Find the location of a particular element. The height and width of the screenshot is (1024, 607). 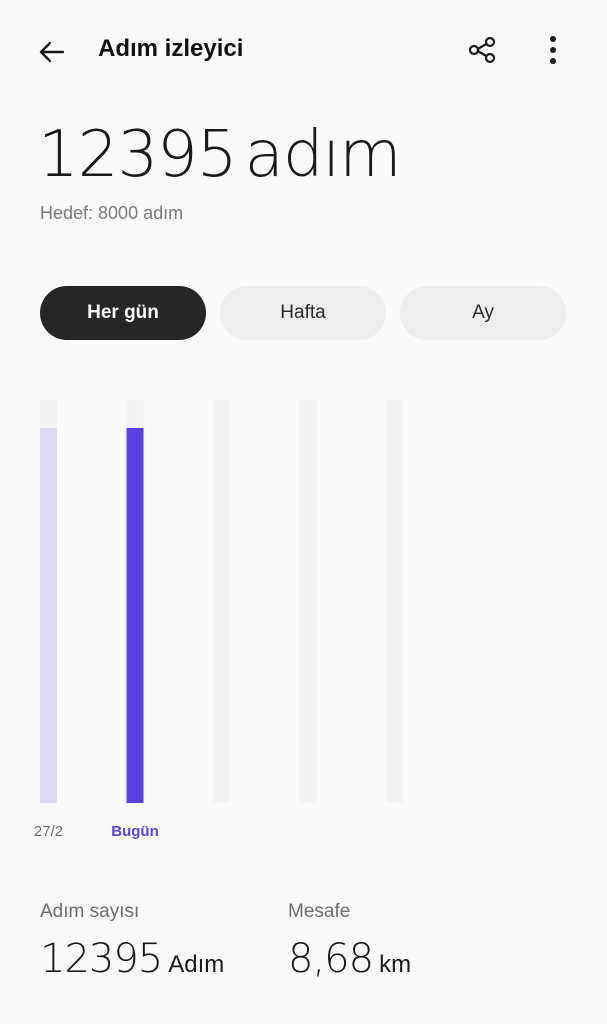

steps-total: 12395 adım is located at coordinates (220, 155).